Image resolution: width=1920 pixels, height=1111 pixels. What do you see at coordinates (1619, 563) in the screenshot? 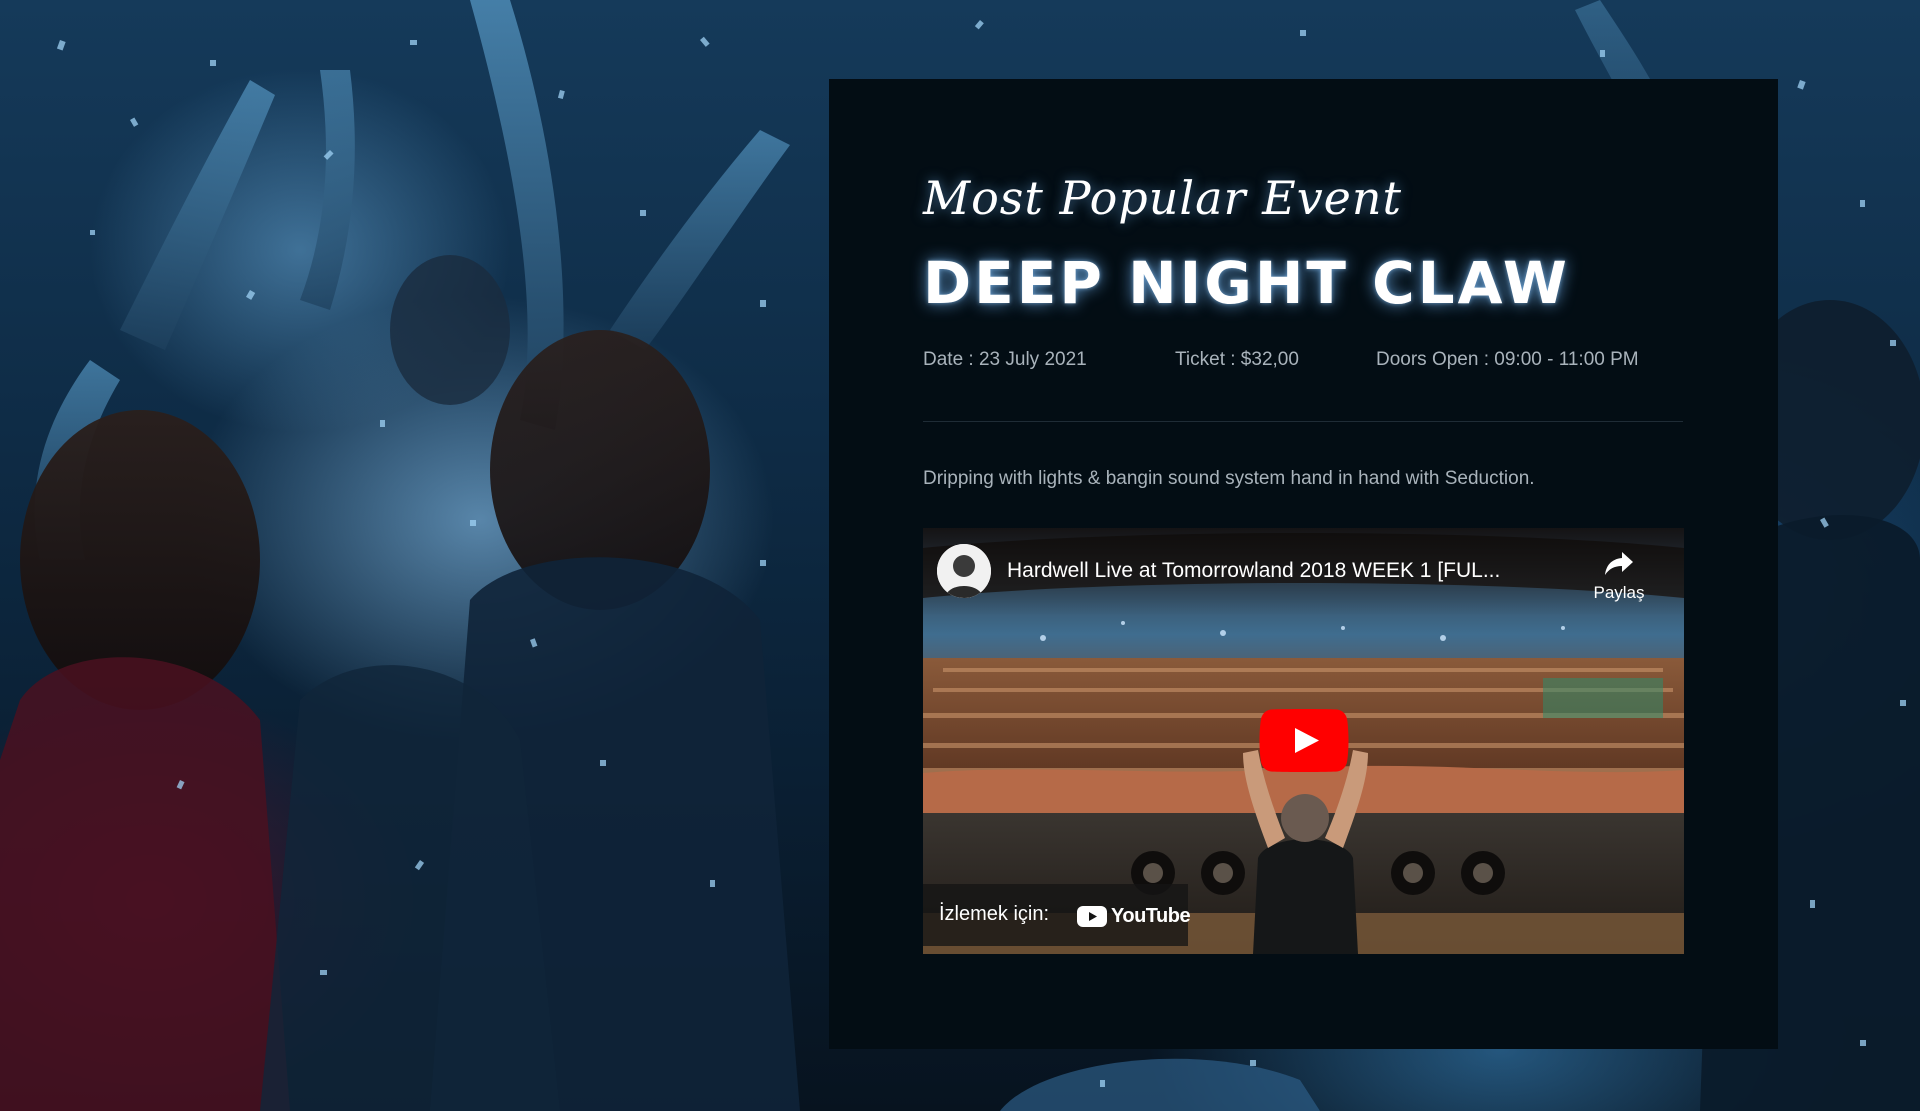
I see `share-arrow-icon` at bounding box center [1619, 563].